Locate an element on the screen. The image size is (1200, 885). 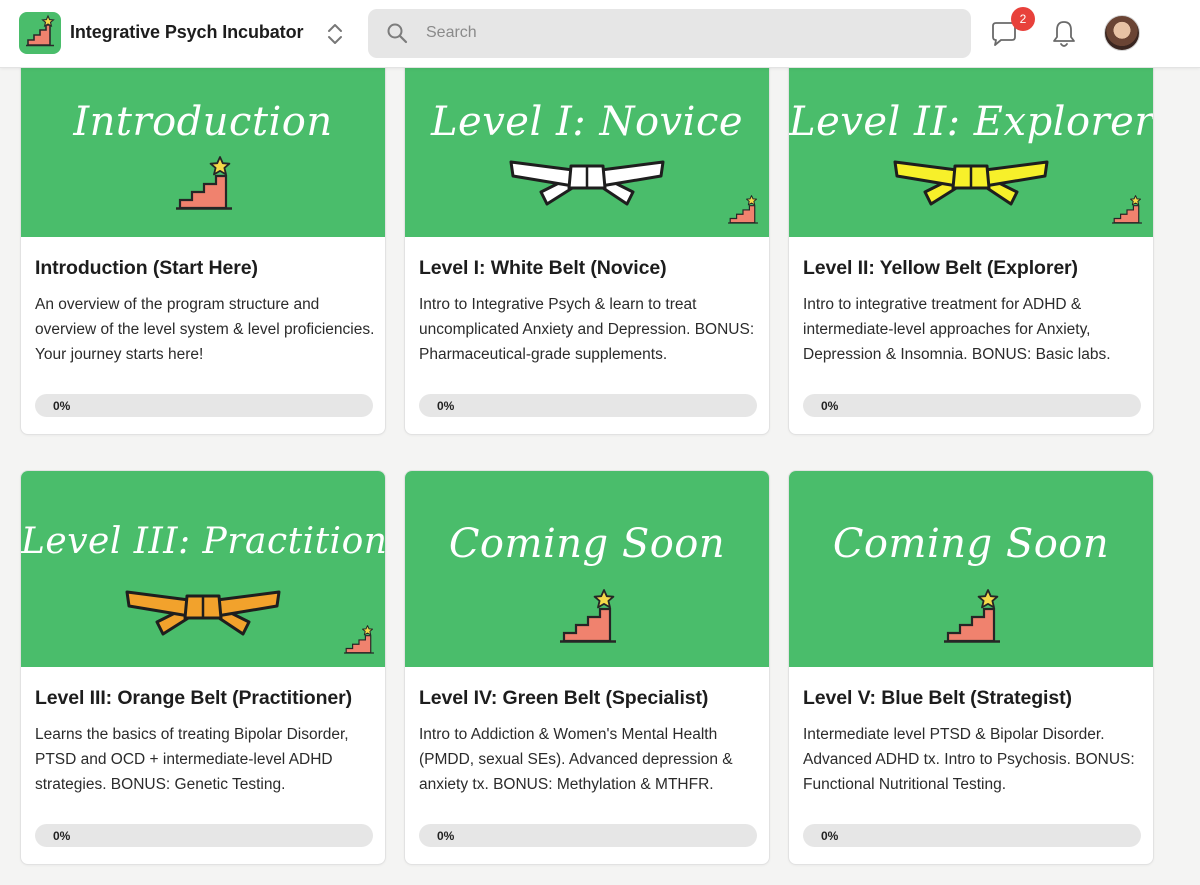
course-title: Level II: Yellow Belt (Explorer) is located at coordinates (940, 268).